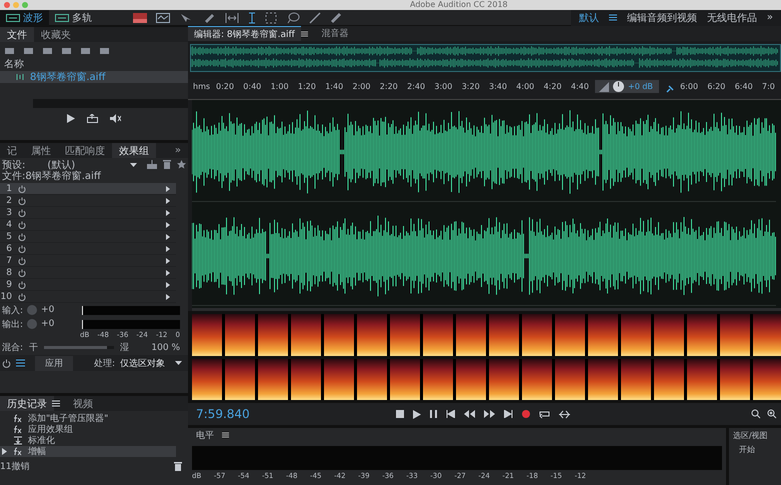 This screenshot has width=781, height=485. I want to click on apply-button: 应用, so click(54, 363).